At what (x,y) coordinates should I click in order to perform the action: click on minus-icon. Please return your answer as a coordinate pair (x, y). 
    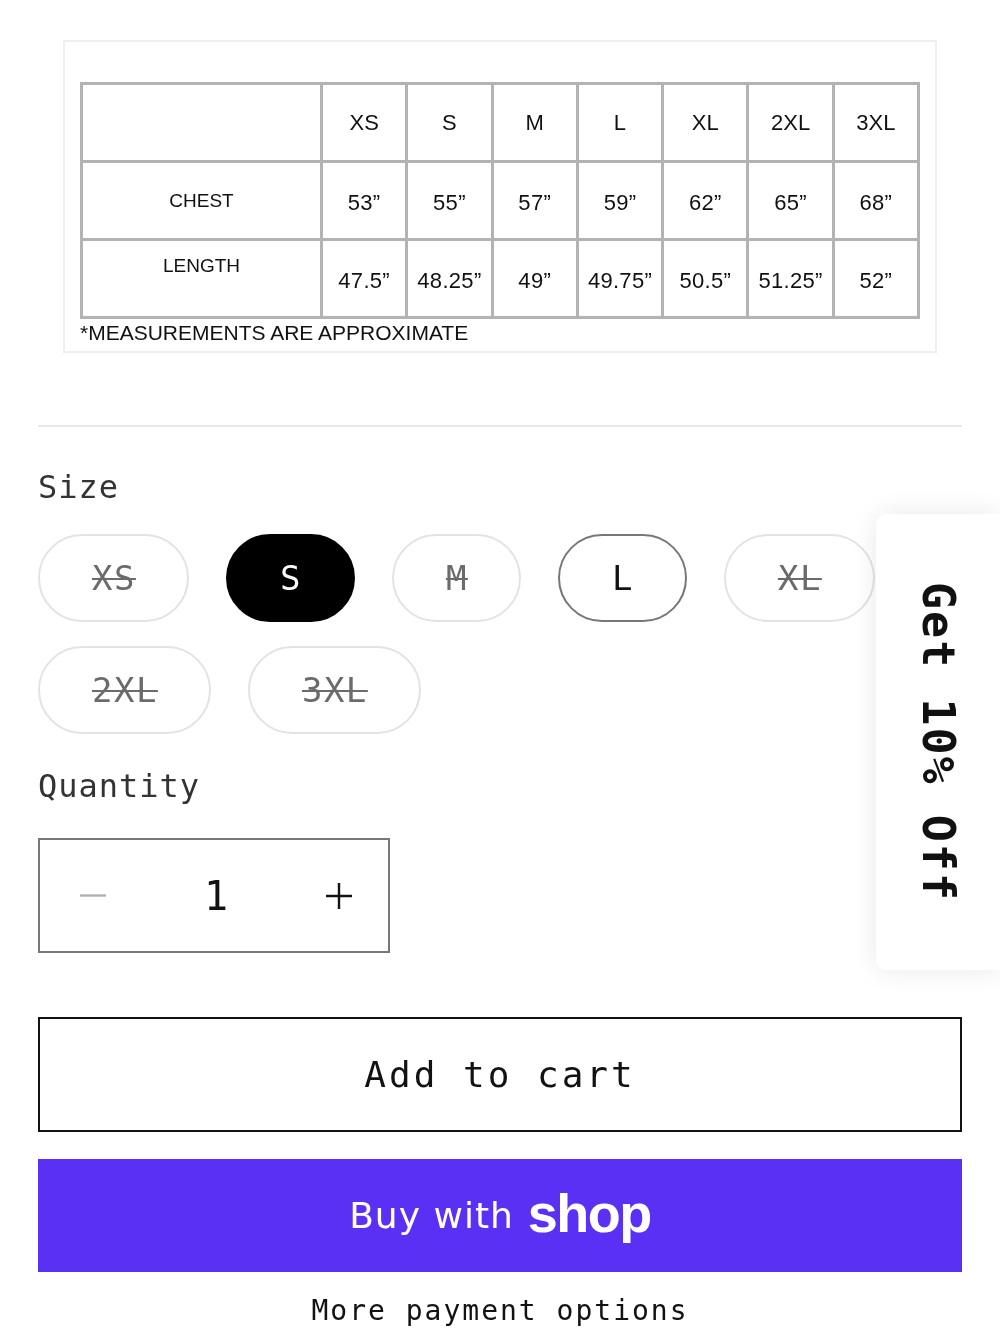
    Looking at the image, I should click on (93, 895).